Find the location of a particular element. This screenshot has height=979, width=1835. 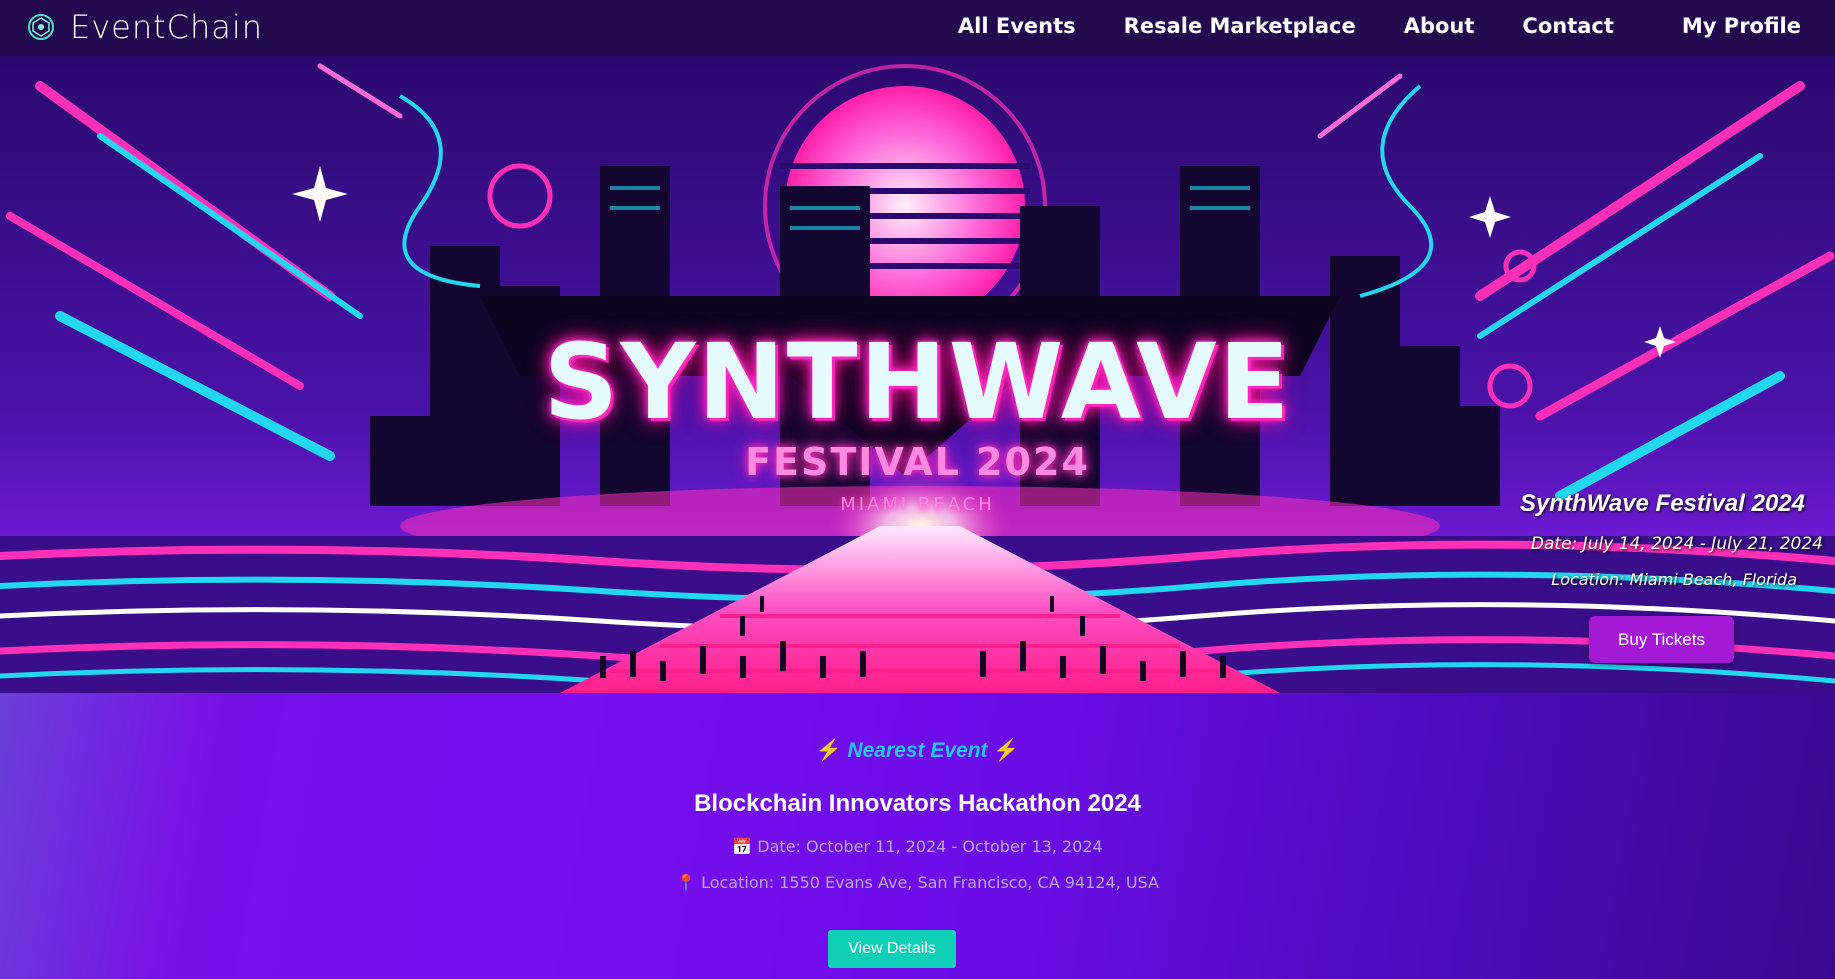

nearest-event-heading-label: Nearest Event is located at coordinates (917, 750).